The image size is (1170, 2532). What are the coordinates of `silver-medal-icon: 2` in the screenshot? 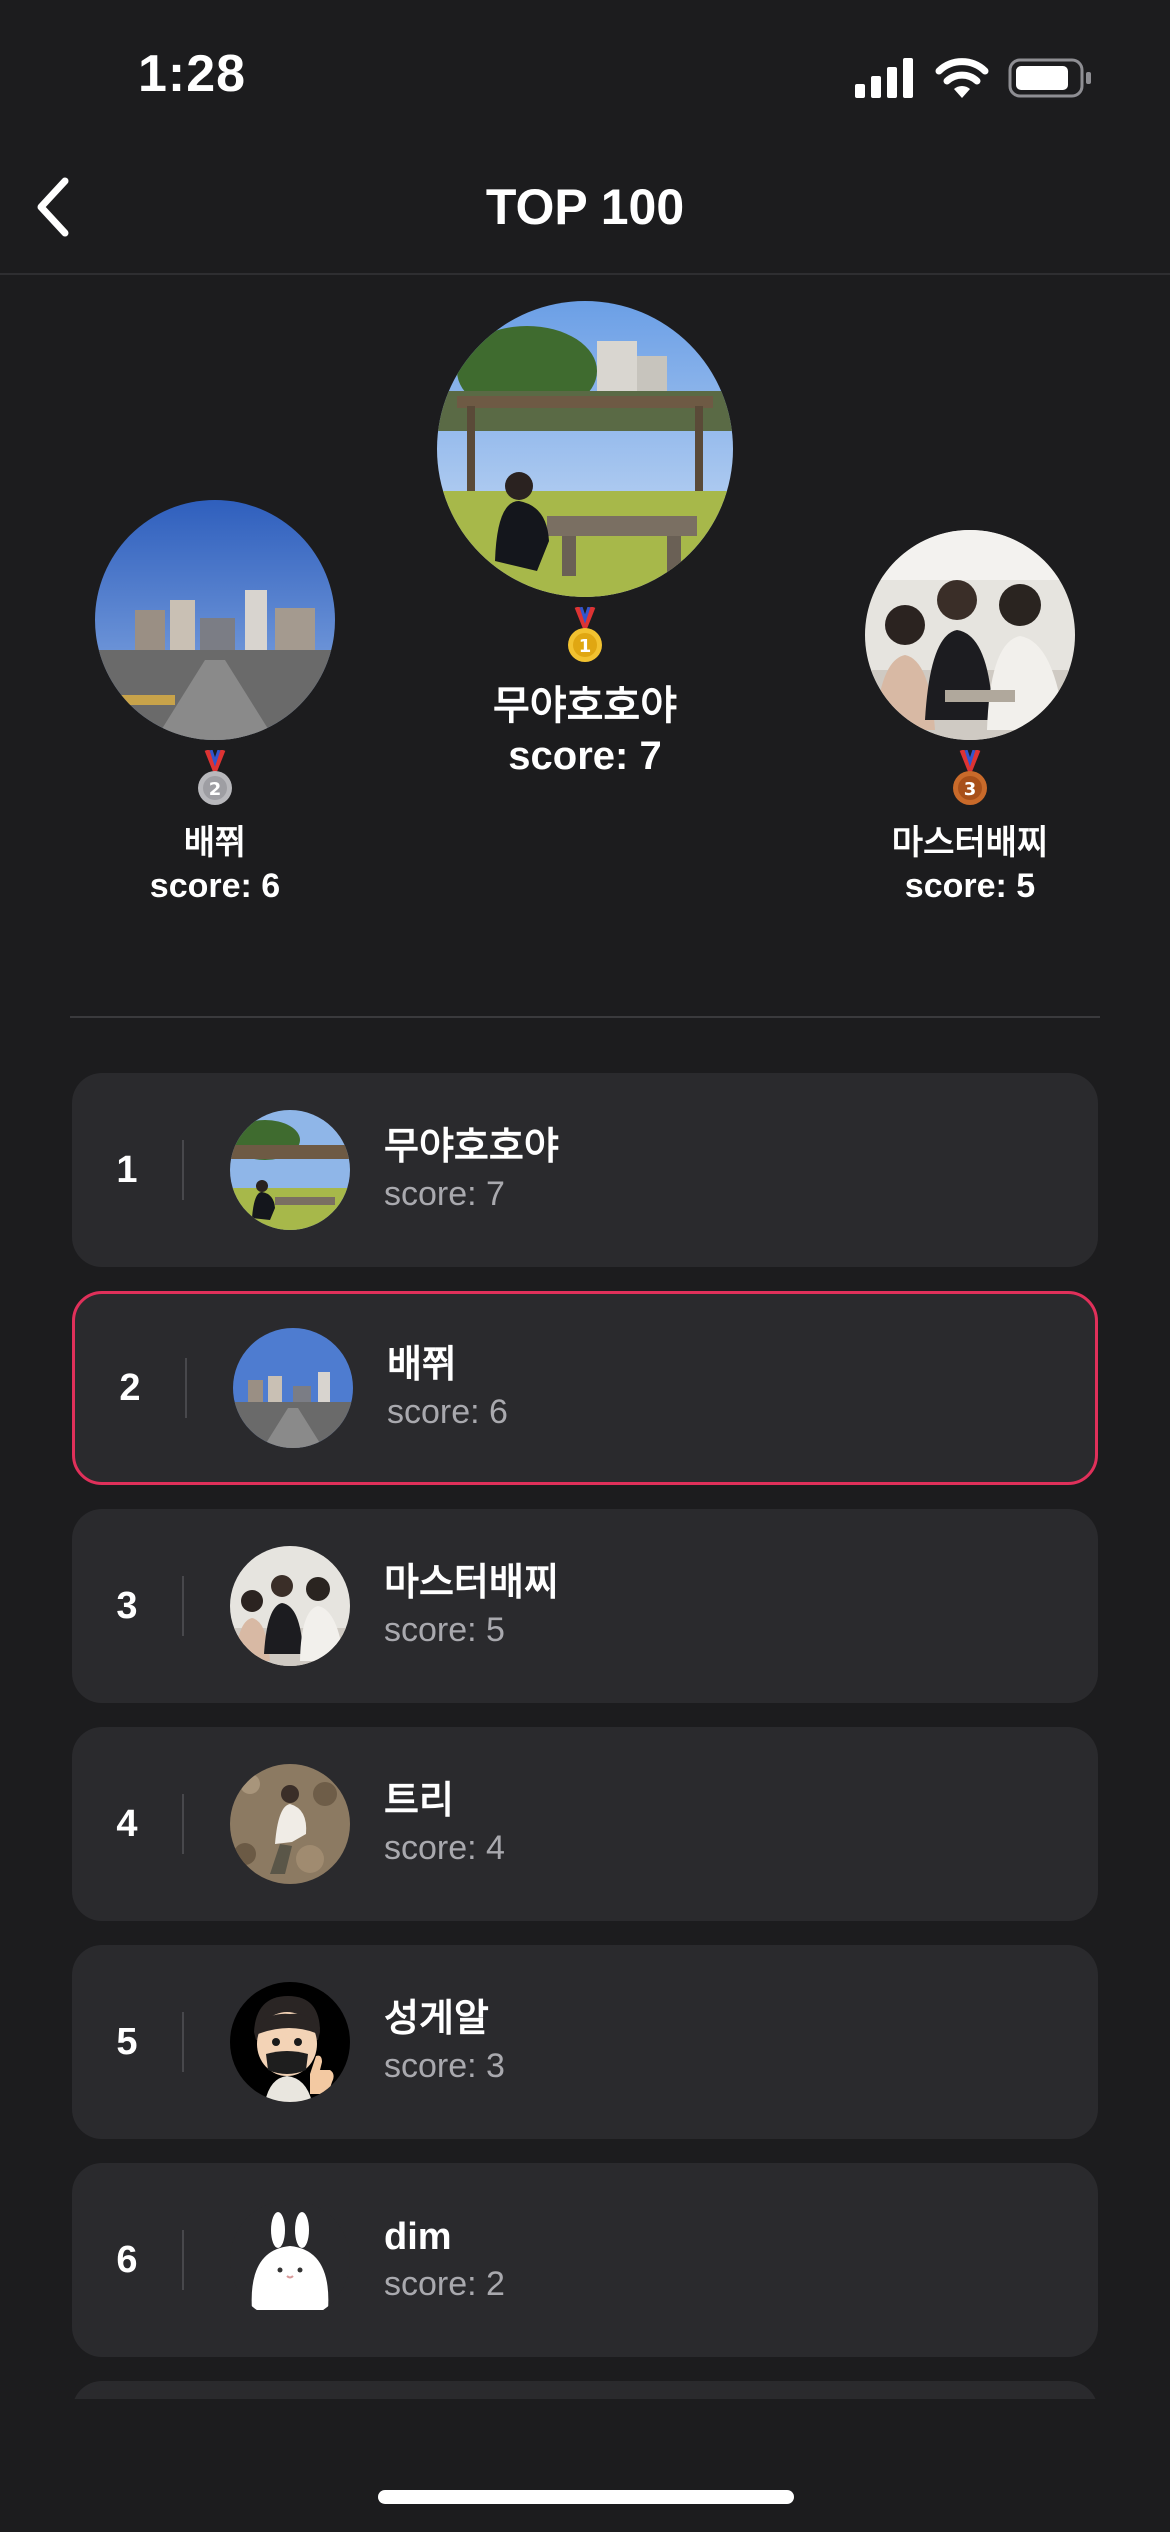 It's located at (215, 779).